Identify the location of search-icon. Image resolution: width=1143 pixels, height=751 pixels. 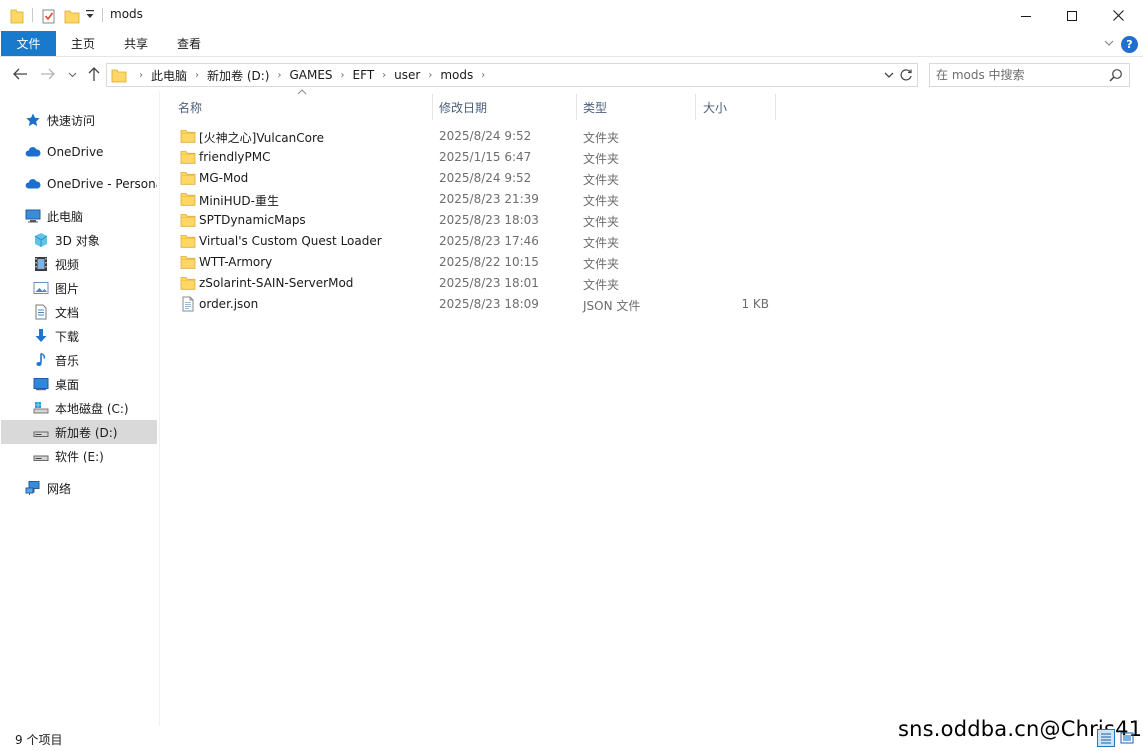
(1116, 76).